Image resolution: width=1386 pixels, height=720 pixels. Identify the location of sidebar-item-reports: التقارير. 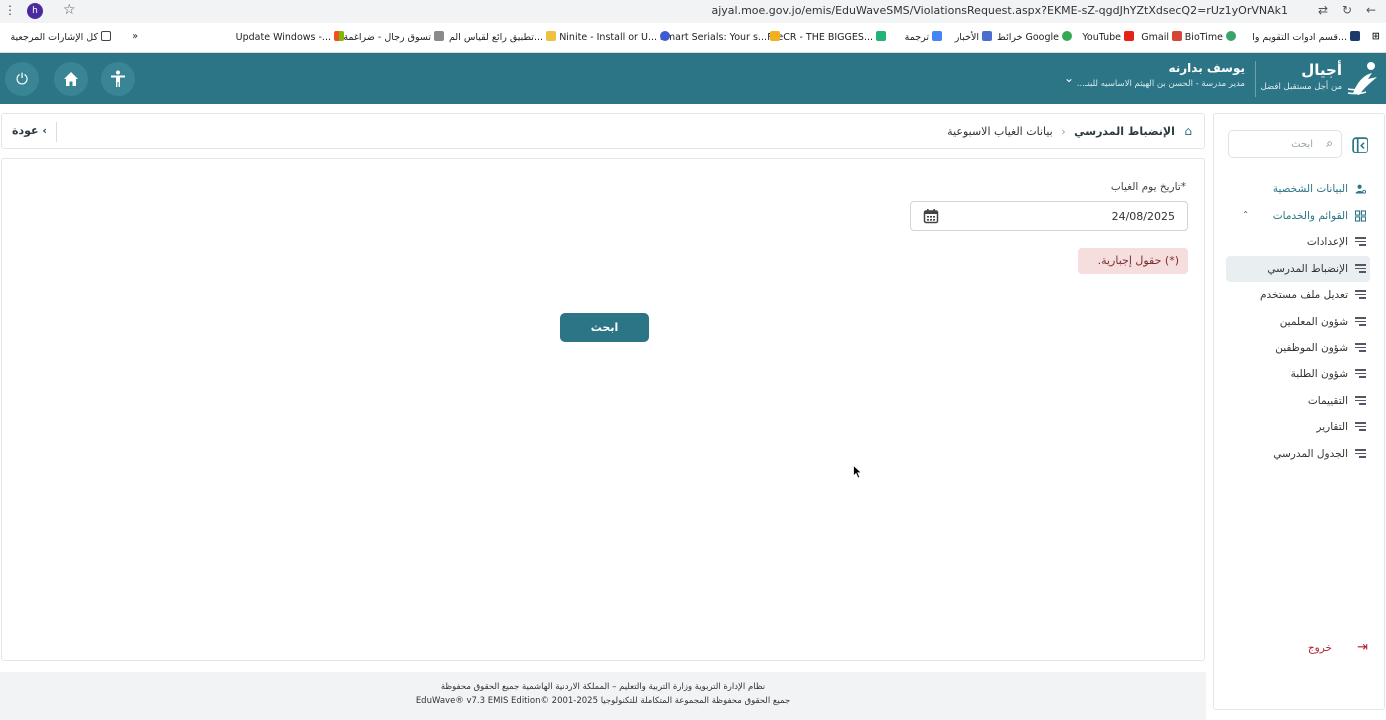
(1298, 427).